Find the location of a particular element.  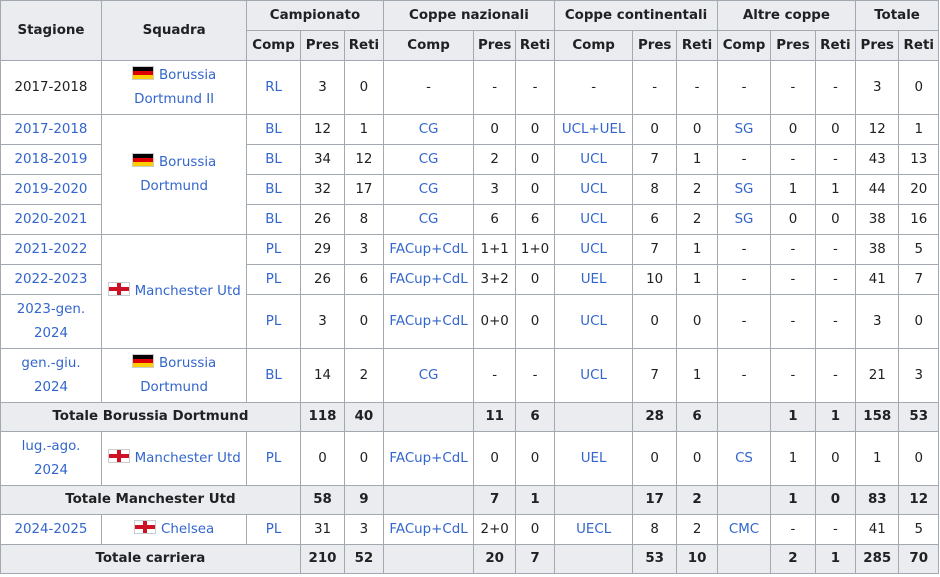

league-apps: 12 is located at coordinates (322, 129).